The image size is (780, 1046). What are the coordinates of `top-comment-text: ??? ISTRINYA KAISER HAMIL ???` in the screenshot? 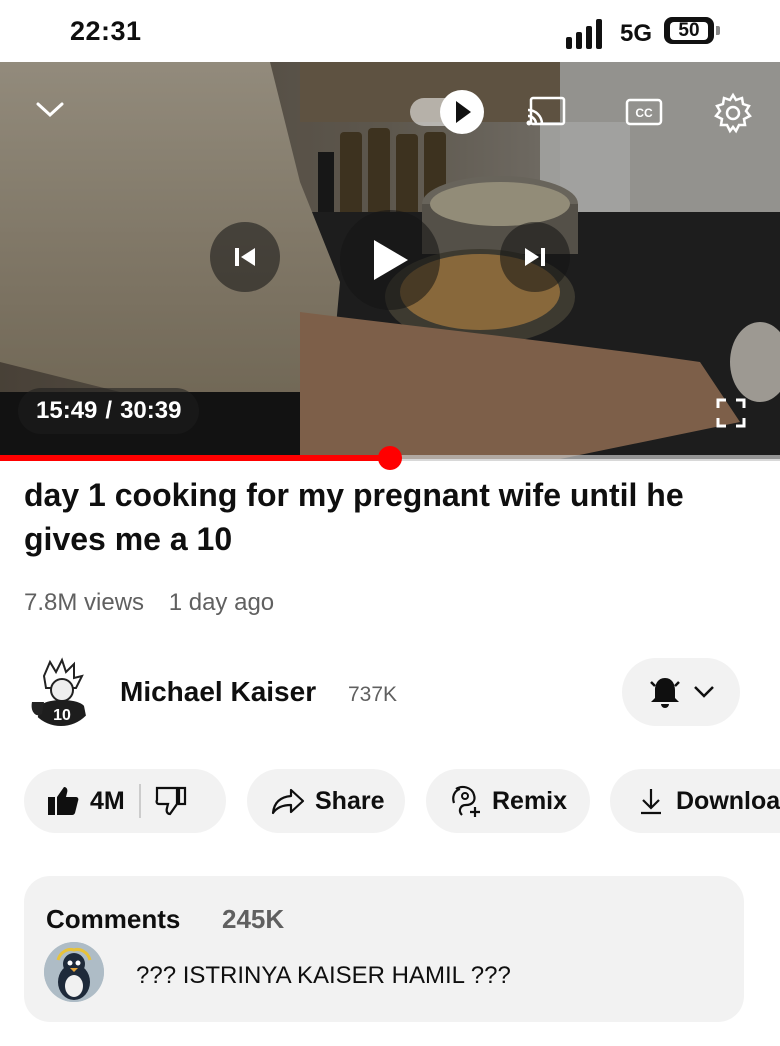 It's located at (323, 975).